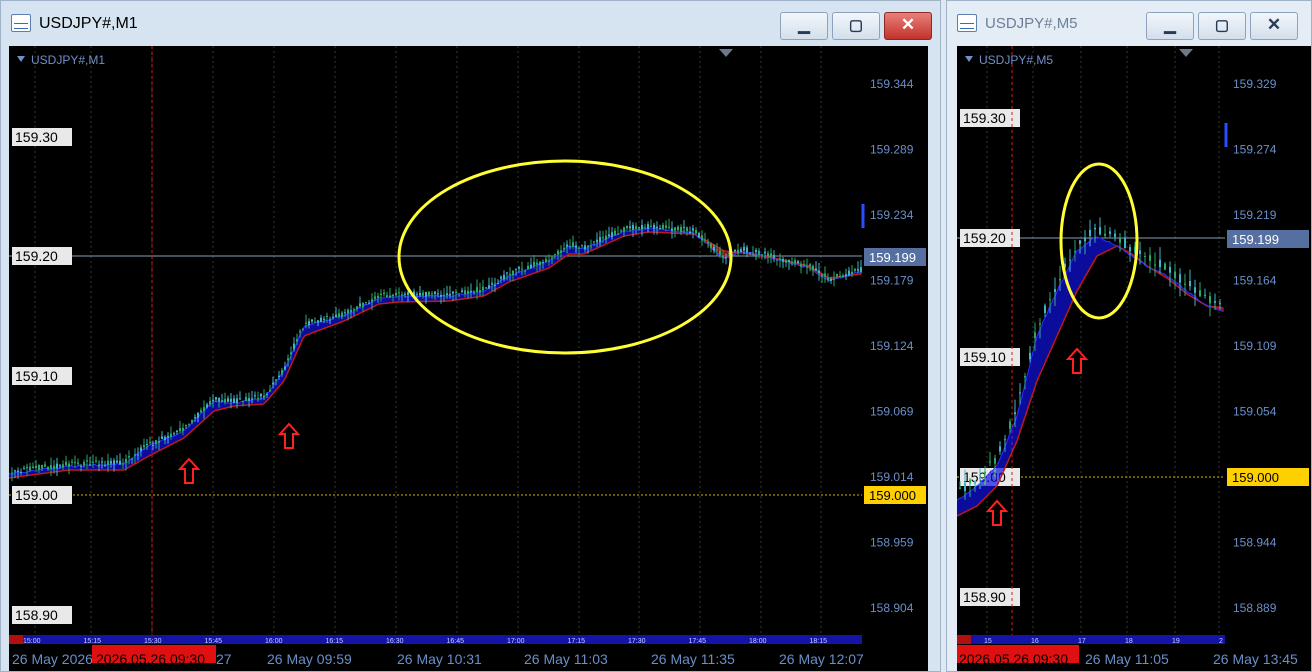  Describe the element at coordinates (758, 641) in the screenshot. I see `time-ruler-label: 18:00` at that location.